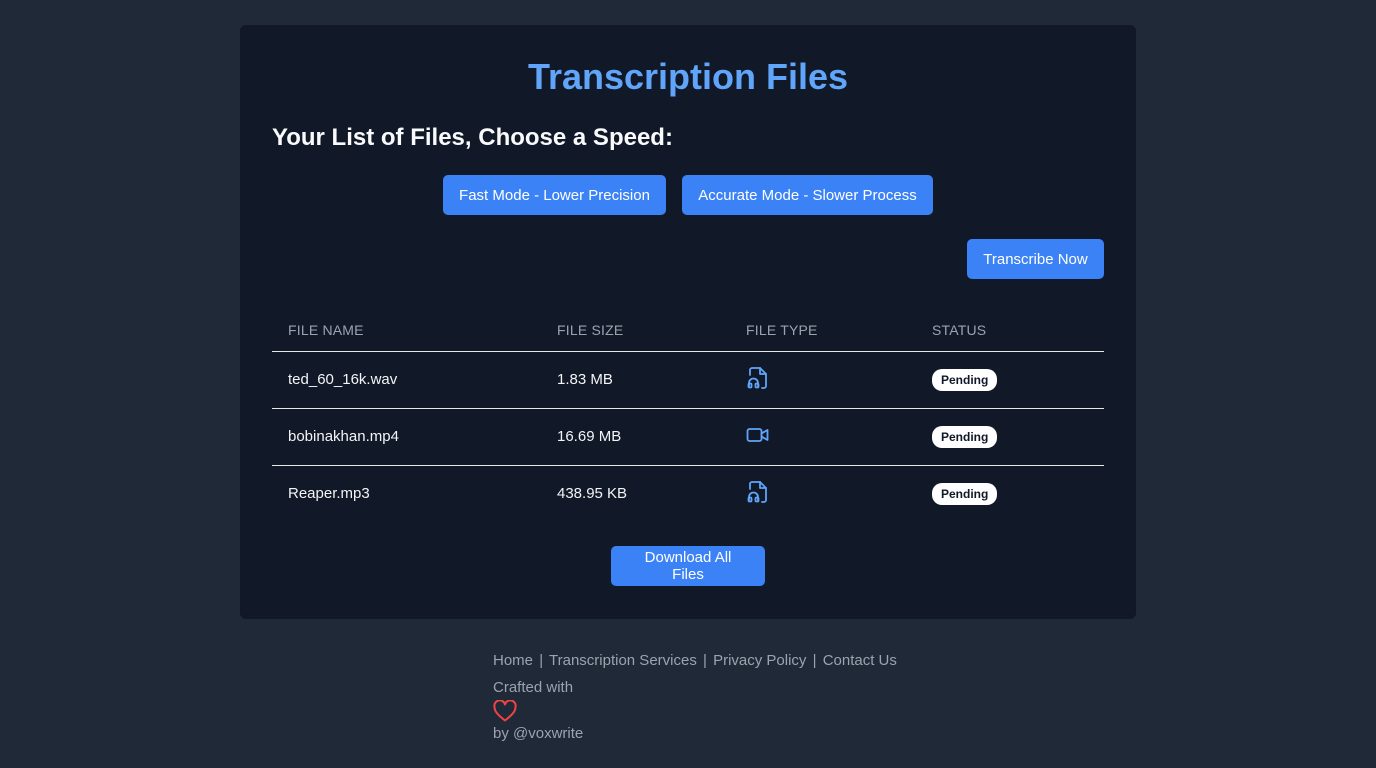 This screenshot has height=768, width=1376. I want to click on table-row: ted_60_16k.wav 1.83 MB Pending, so click(688, 380).